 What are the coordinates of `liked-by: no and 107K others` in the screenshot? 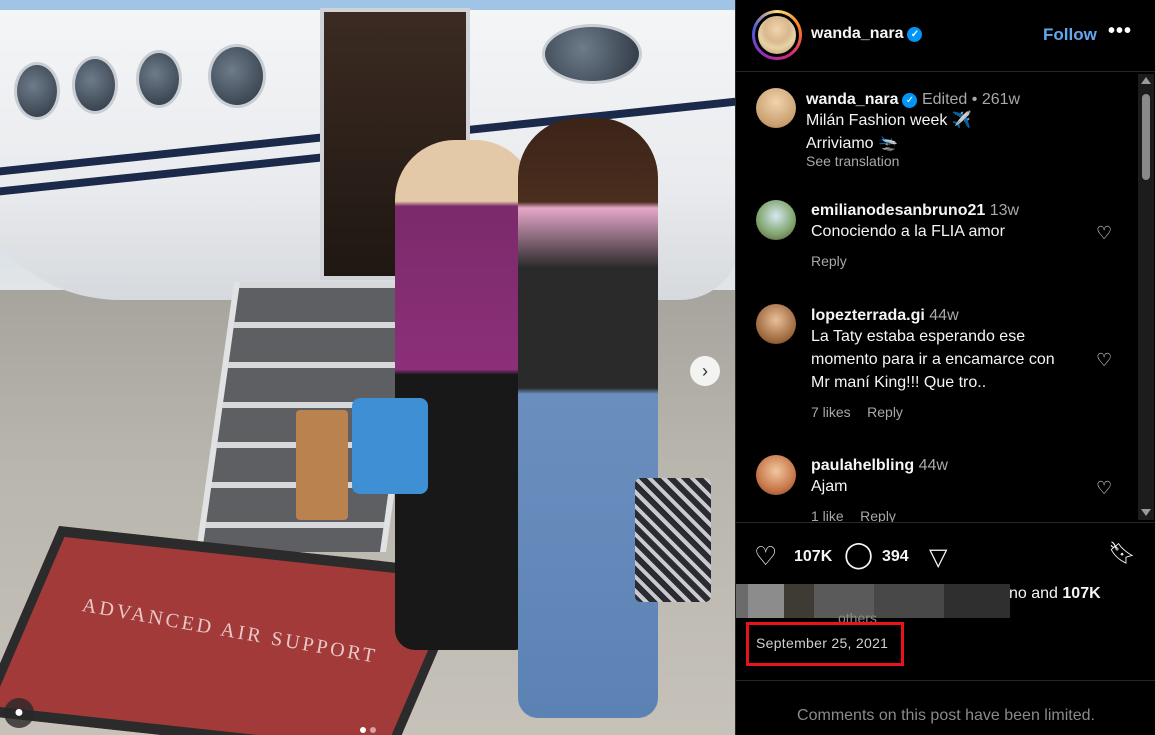 It's located at (945, 603).